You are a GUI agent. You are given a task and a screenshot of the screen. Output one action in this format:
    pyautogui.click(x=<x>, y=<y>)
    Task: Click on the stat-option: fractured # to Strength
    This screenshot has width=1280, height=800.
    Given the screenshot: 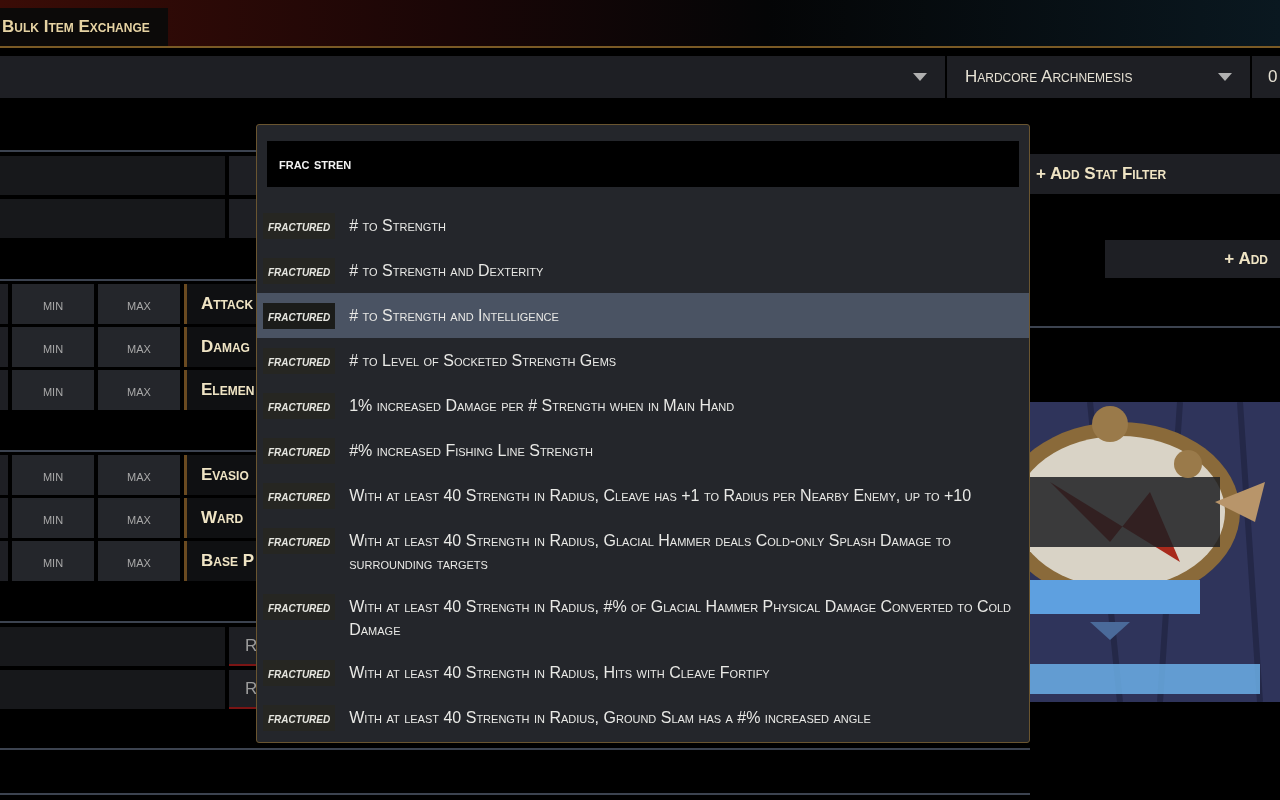 What is the action you would take?
    pyautogui.click(x=643, y=225)
    